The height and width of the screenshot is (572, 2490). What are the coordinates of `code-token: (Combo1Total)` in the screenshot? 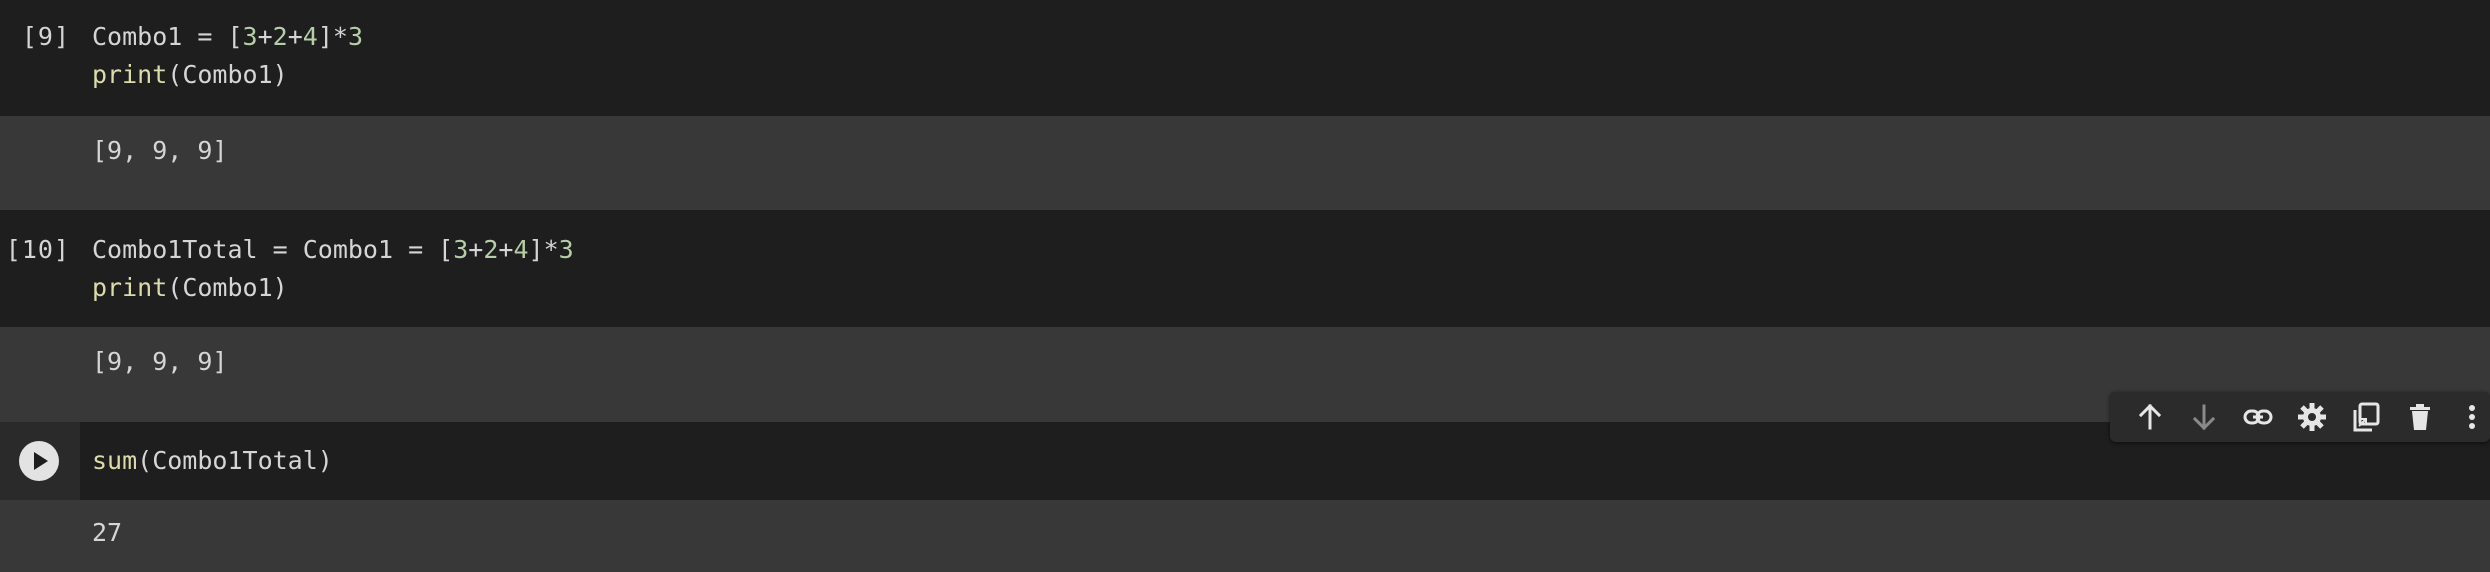 It's located at (235, 460).